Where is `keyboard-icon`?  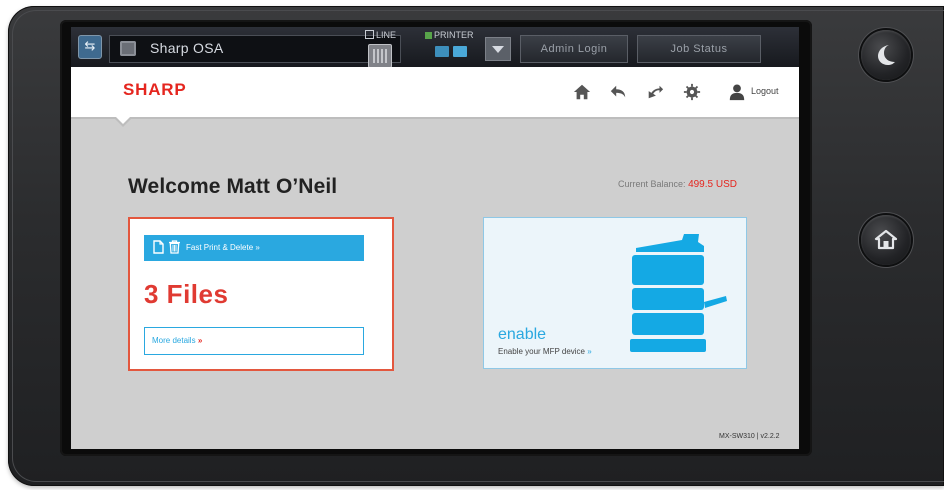
keyboard-icon is located at coordinates (380, 56).